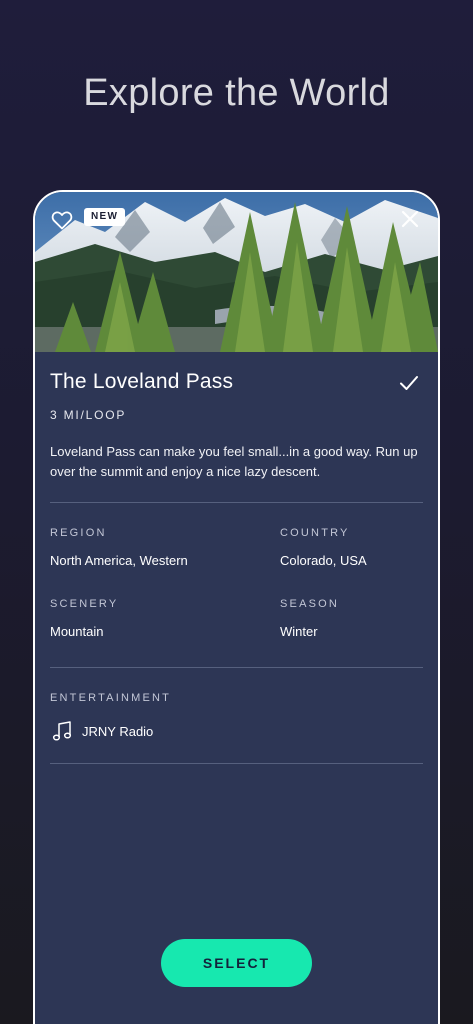 The height and width of the screenshot is (1024, 473). What do you see at coordinates (409, 383) in the screenshot?
I see `checkmark-icon` at bounding box center [409, 383].